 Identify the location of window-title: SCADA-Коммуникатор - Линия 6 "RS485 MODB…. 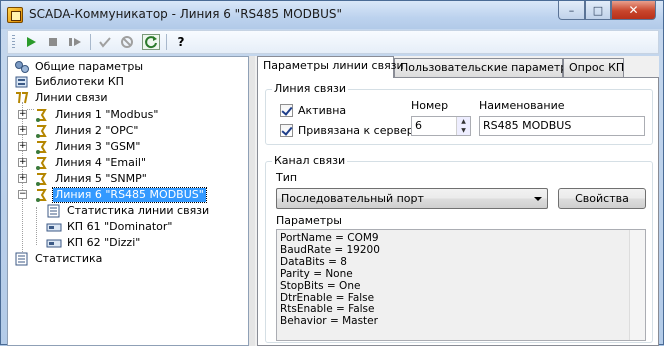
(186, 14).